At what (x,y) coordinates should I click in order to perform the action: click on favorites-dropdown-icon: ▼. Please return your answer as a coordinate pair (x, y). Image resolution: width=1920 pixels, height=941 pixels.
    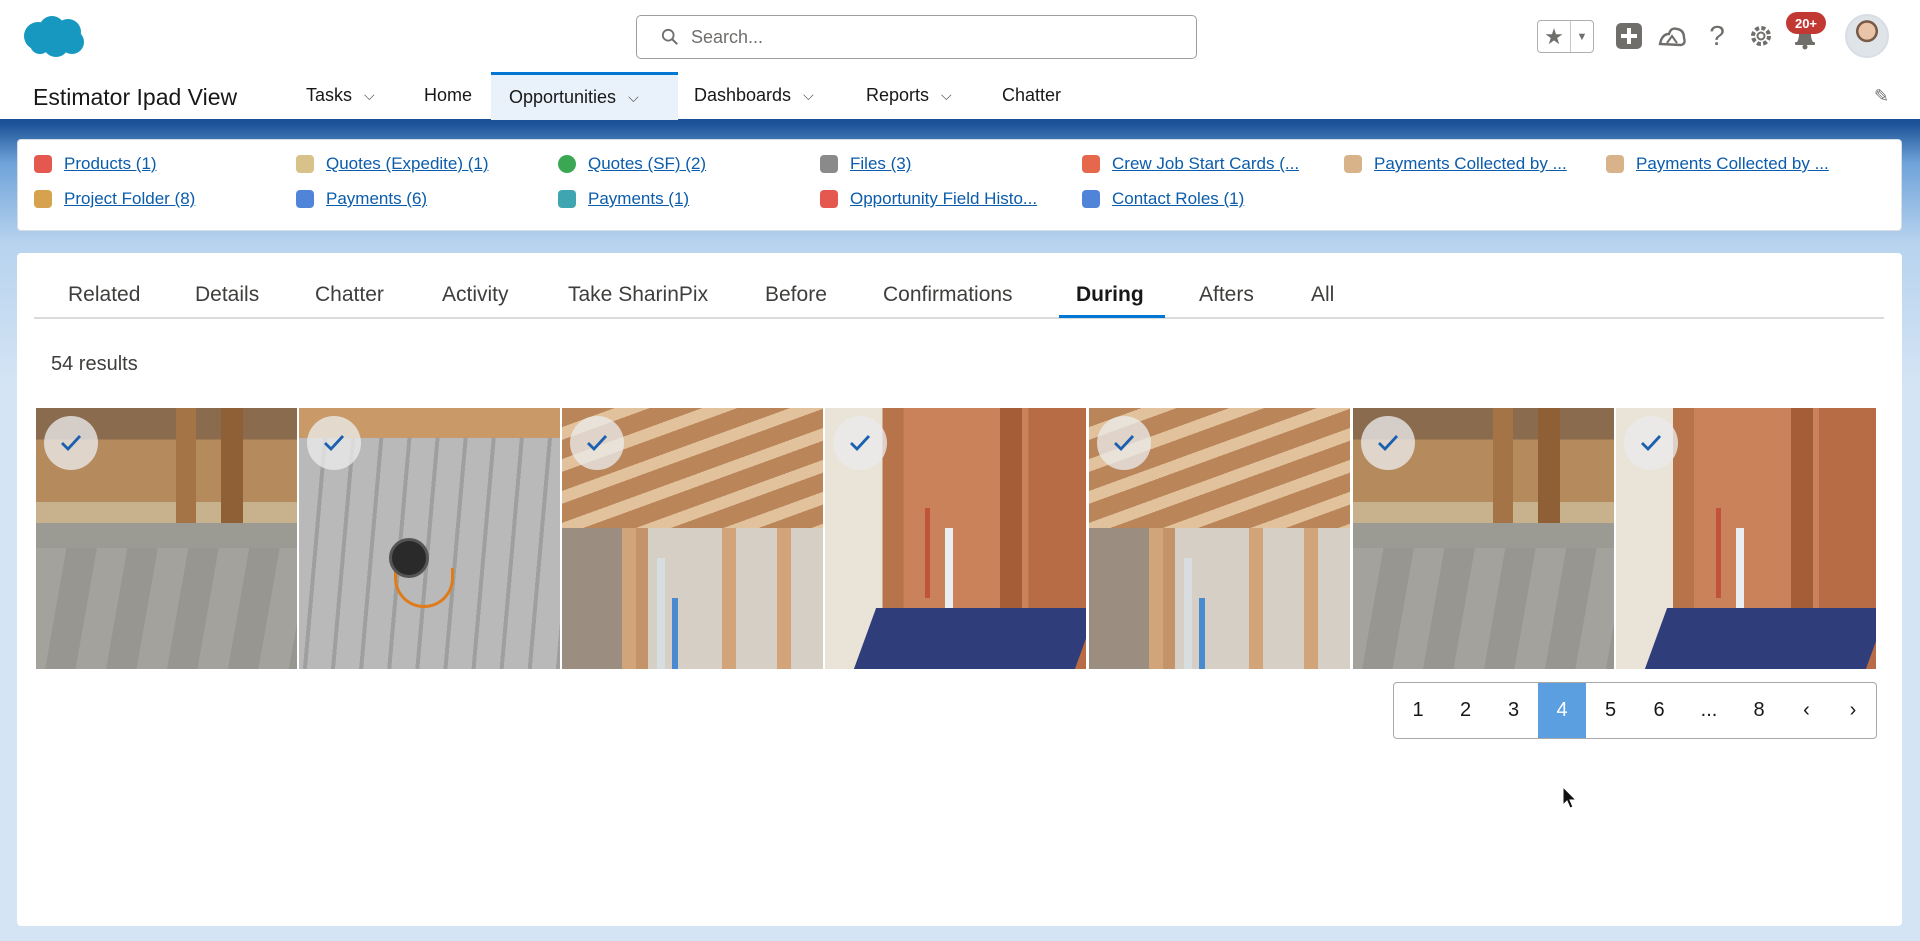
    Looking at the image, I should click on (1582, 37).